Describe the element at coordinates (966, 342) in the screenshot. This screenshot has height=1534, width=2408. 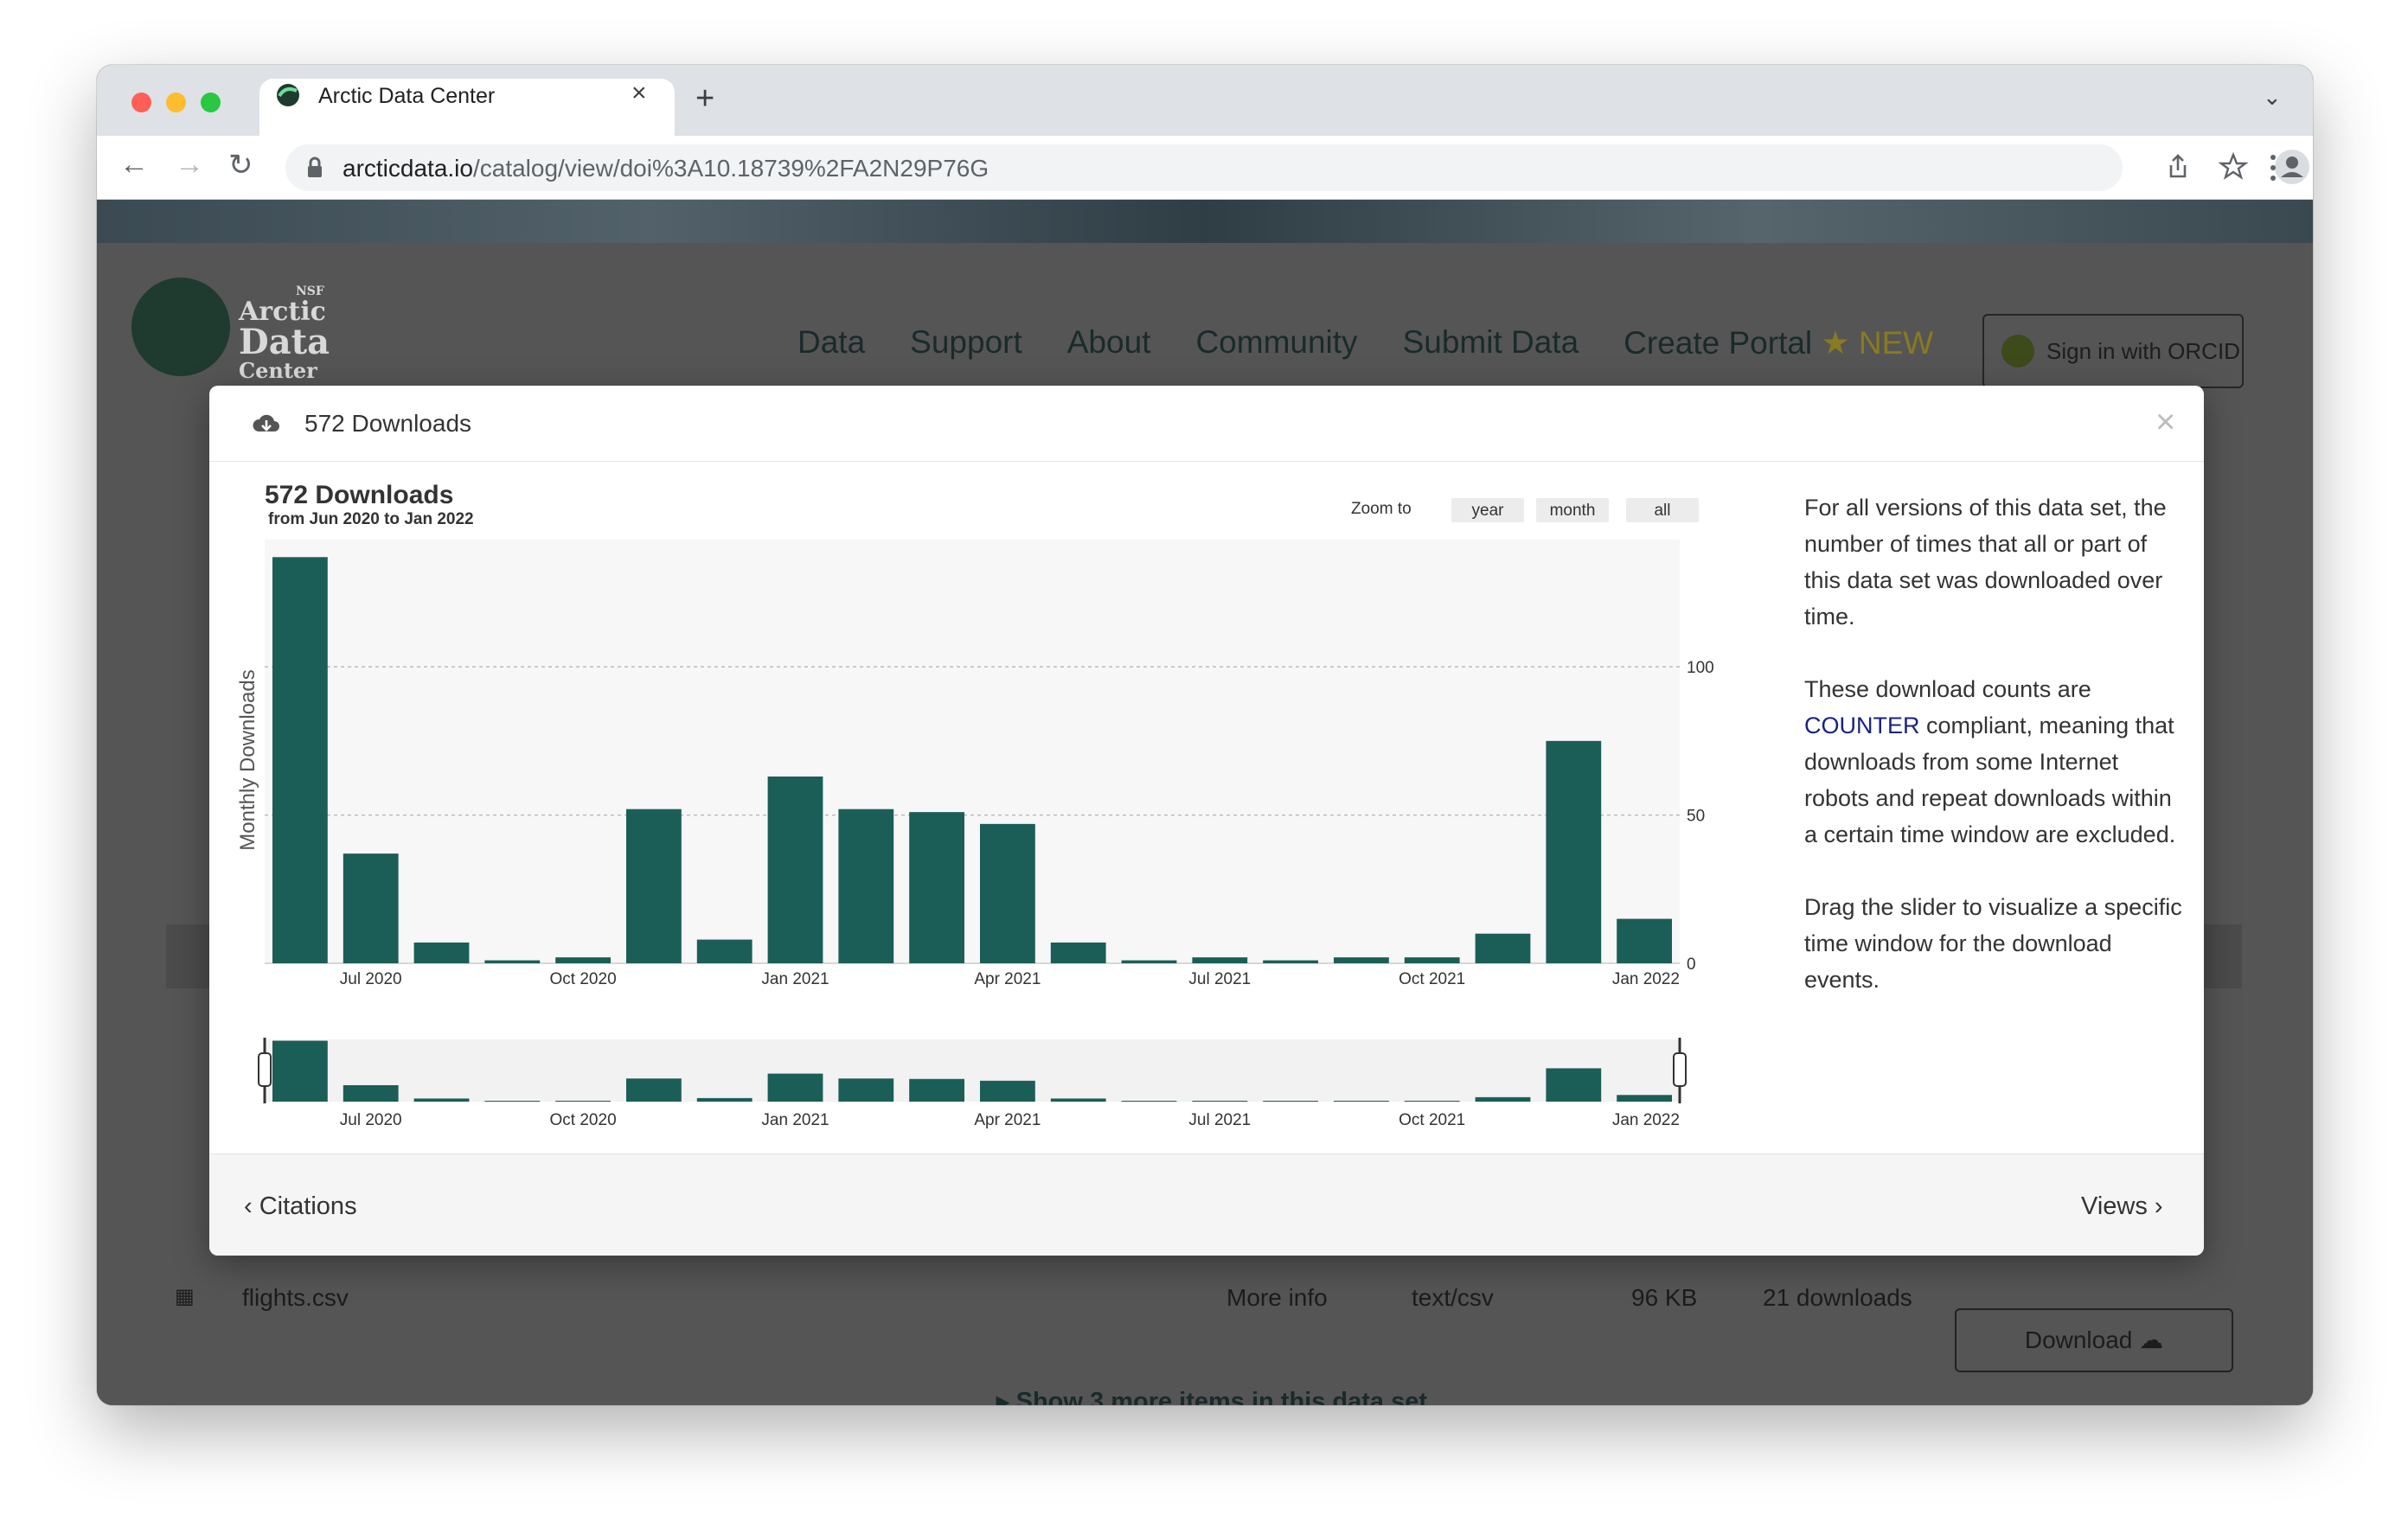
I see `nav-item-support: Support` at that location.